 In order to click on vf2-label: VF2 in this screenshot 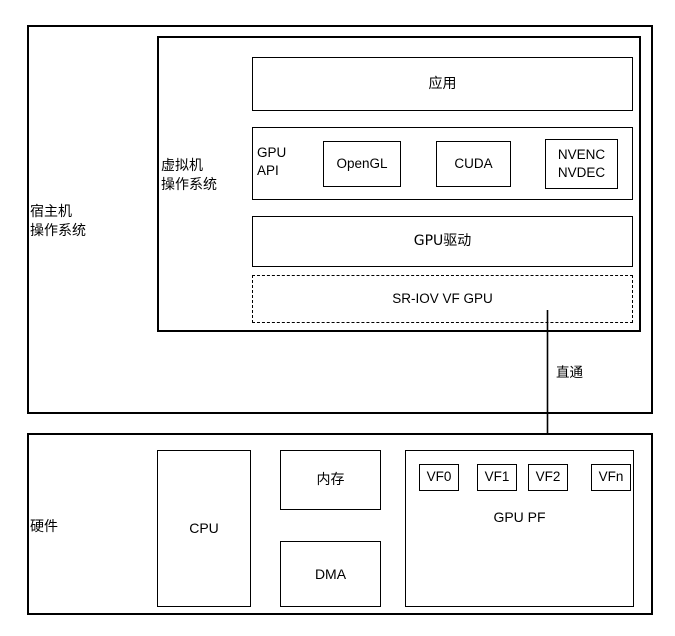, I will do `click(548, 477)`.